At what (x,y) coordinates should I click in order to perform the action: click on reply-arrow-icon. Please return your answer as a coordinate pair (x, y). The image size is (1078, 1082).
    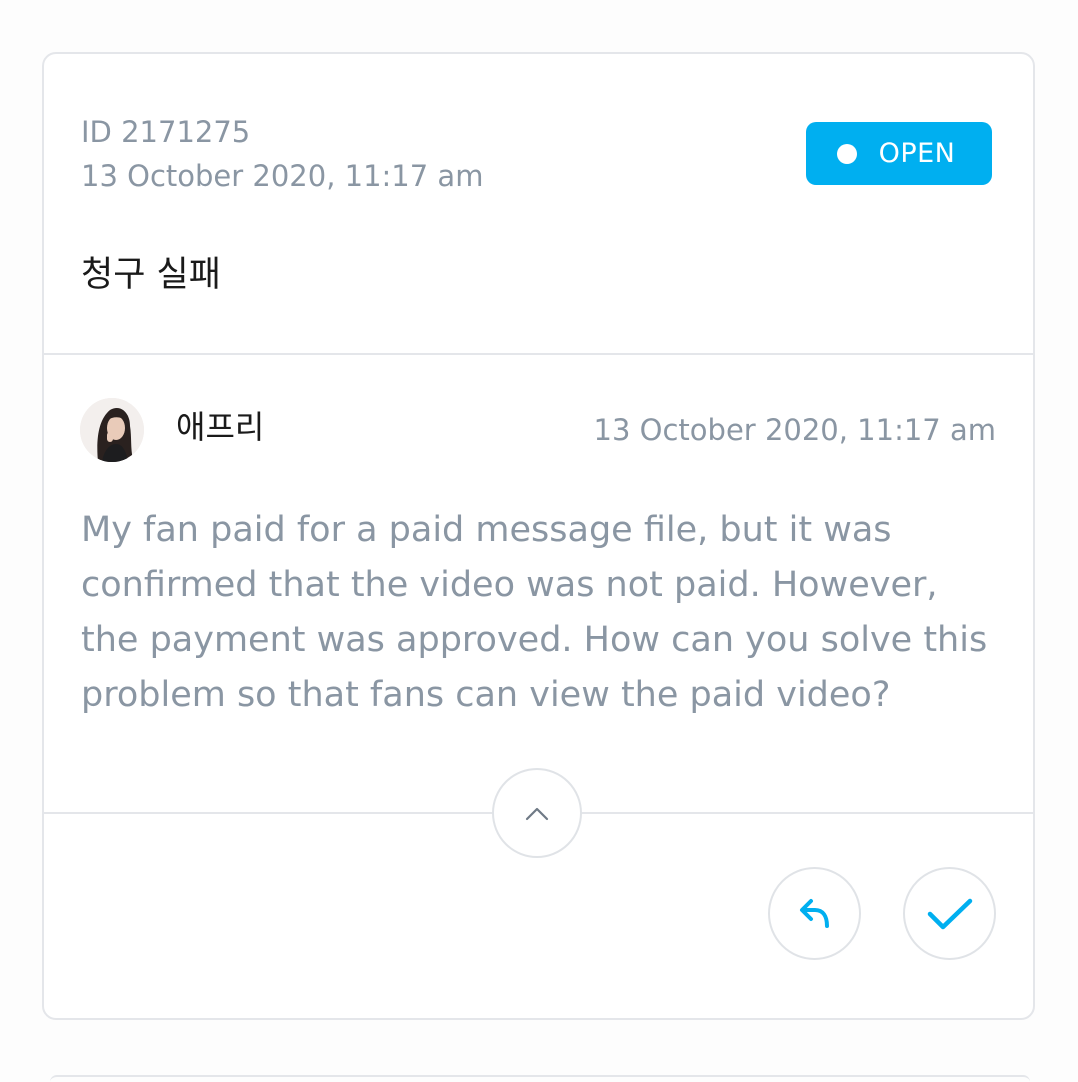
    Looking at the image, I should click on (814, 913).